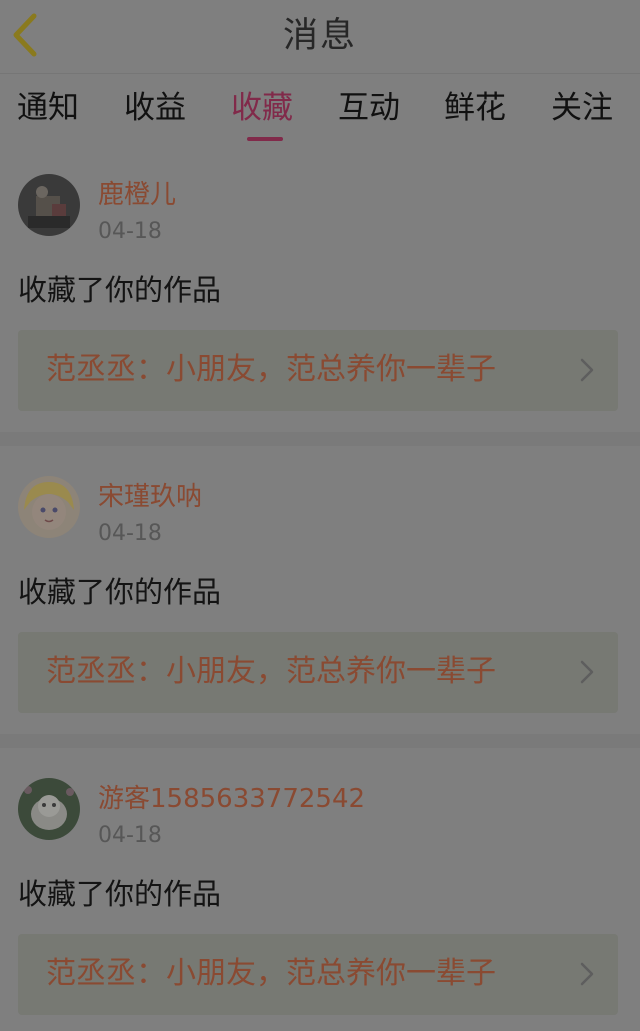 The width and height of the screenshot is (640, 1031). I want to click on page-title: 消息, so click(319, 36).